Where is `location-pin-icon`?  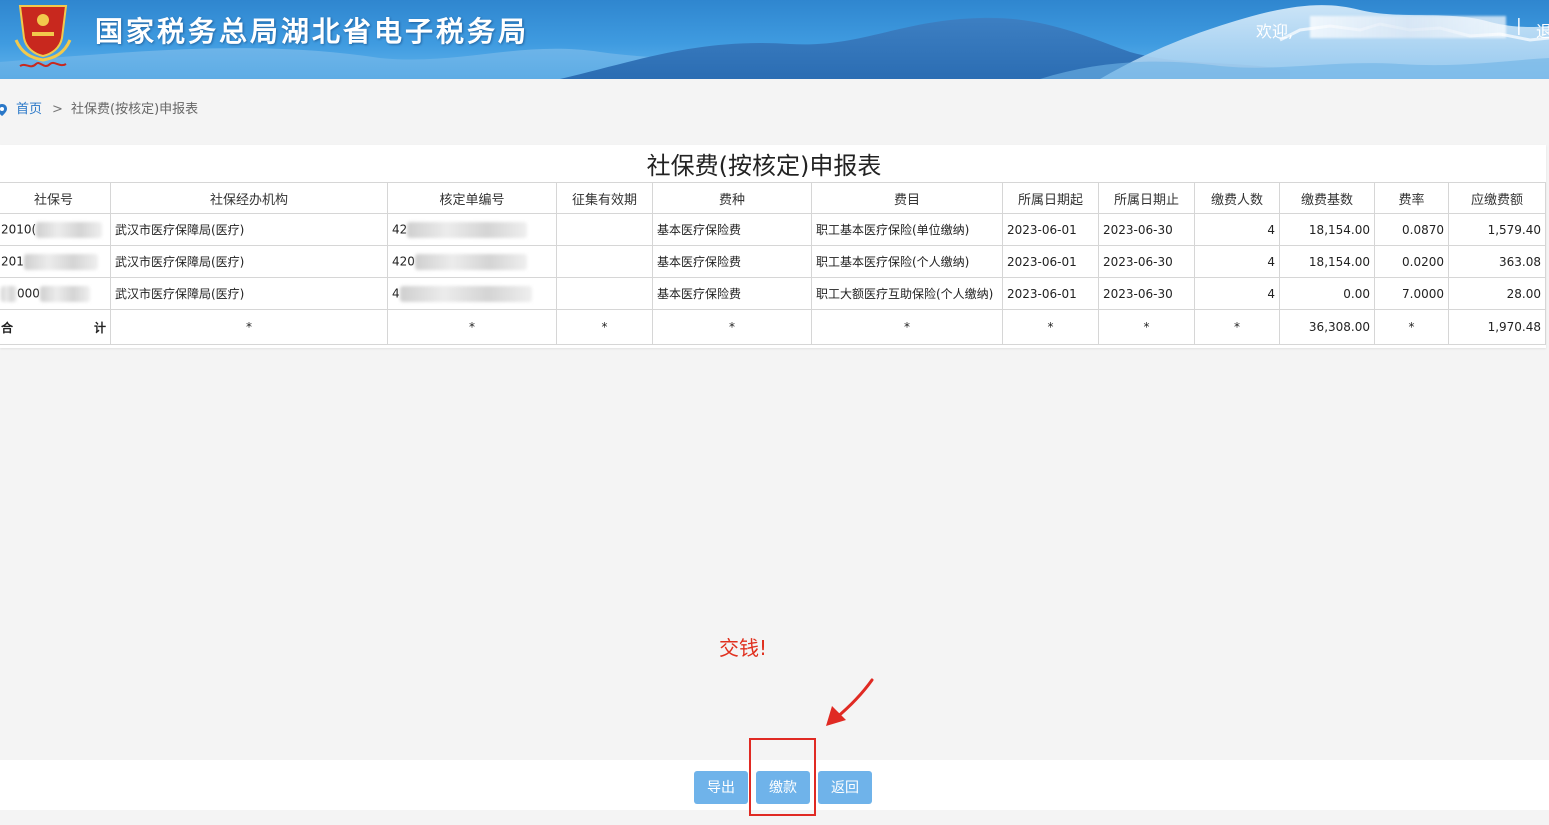 location-pin-icon is located at coordinates (3, 110).